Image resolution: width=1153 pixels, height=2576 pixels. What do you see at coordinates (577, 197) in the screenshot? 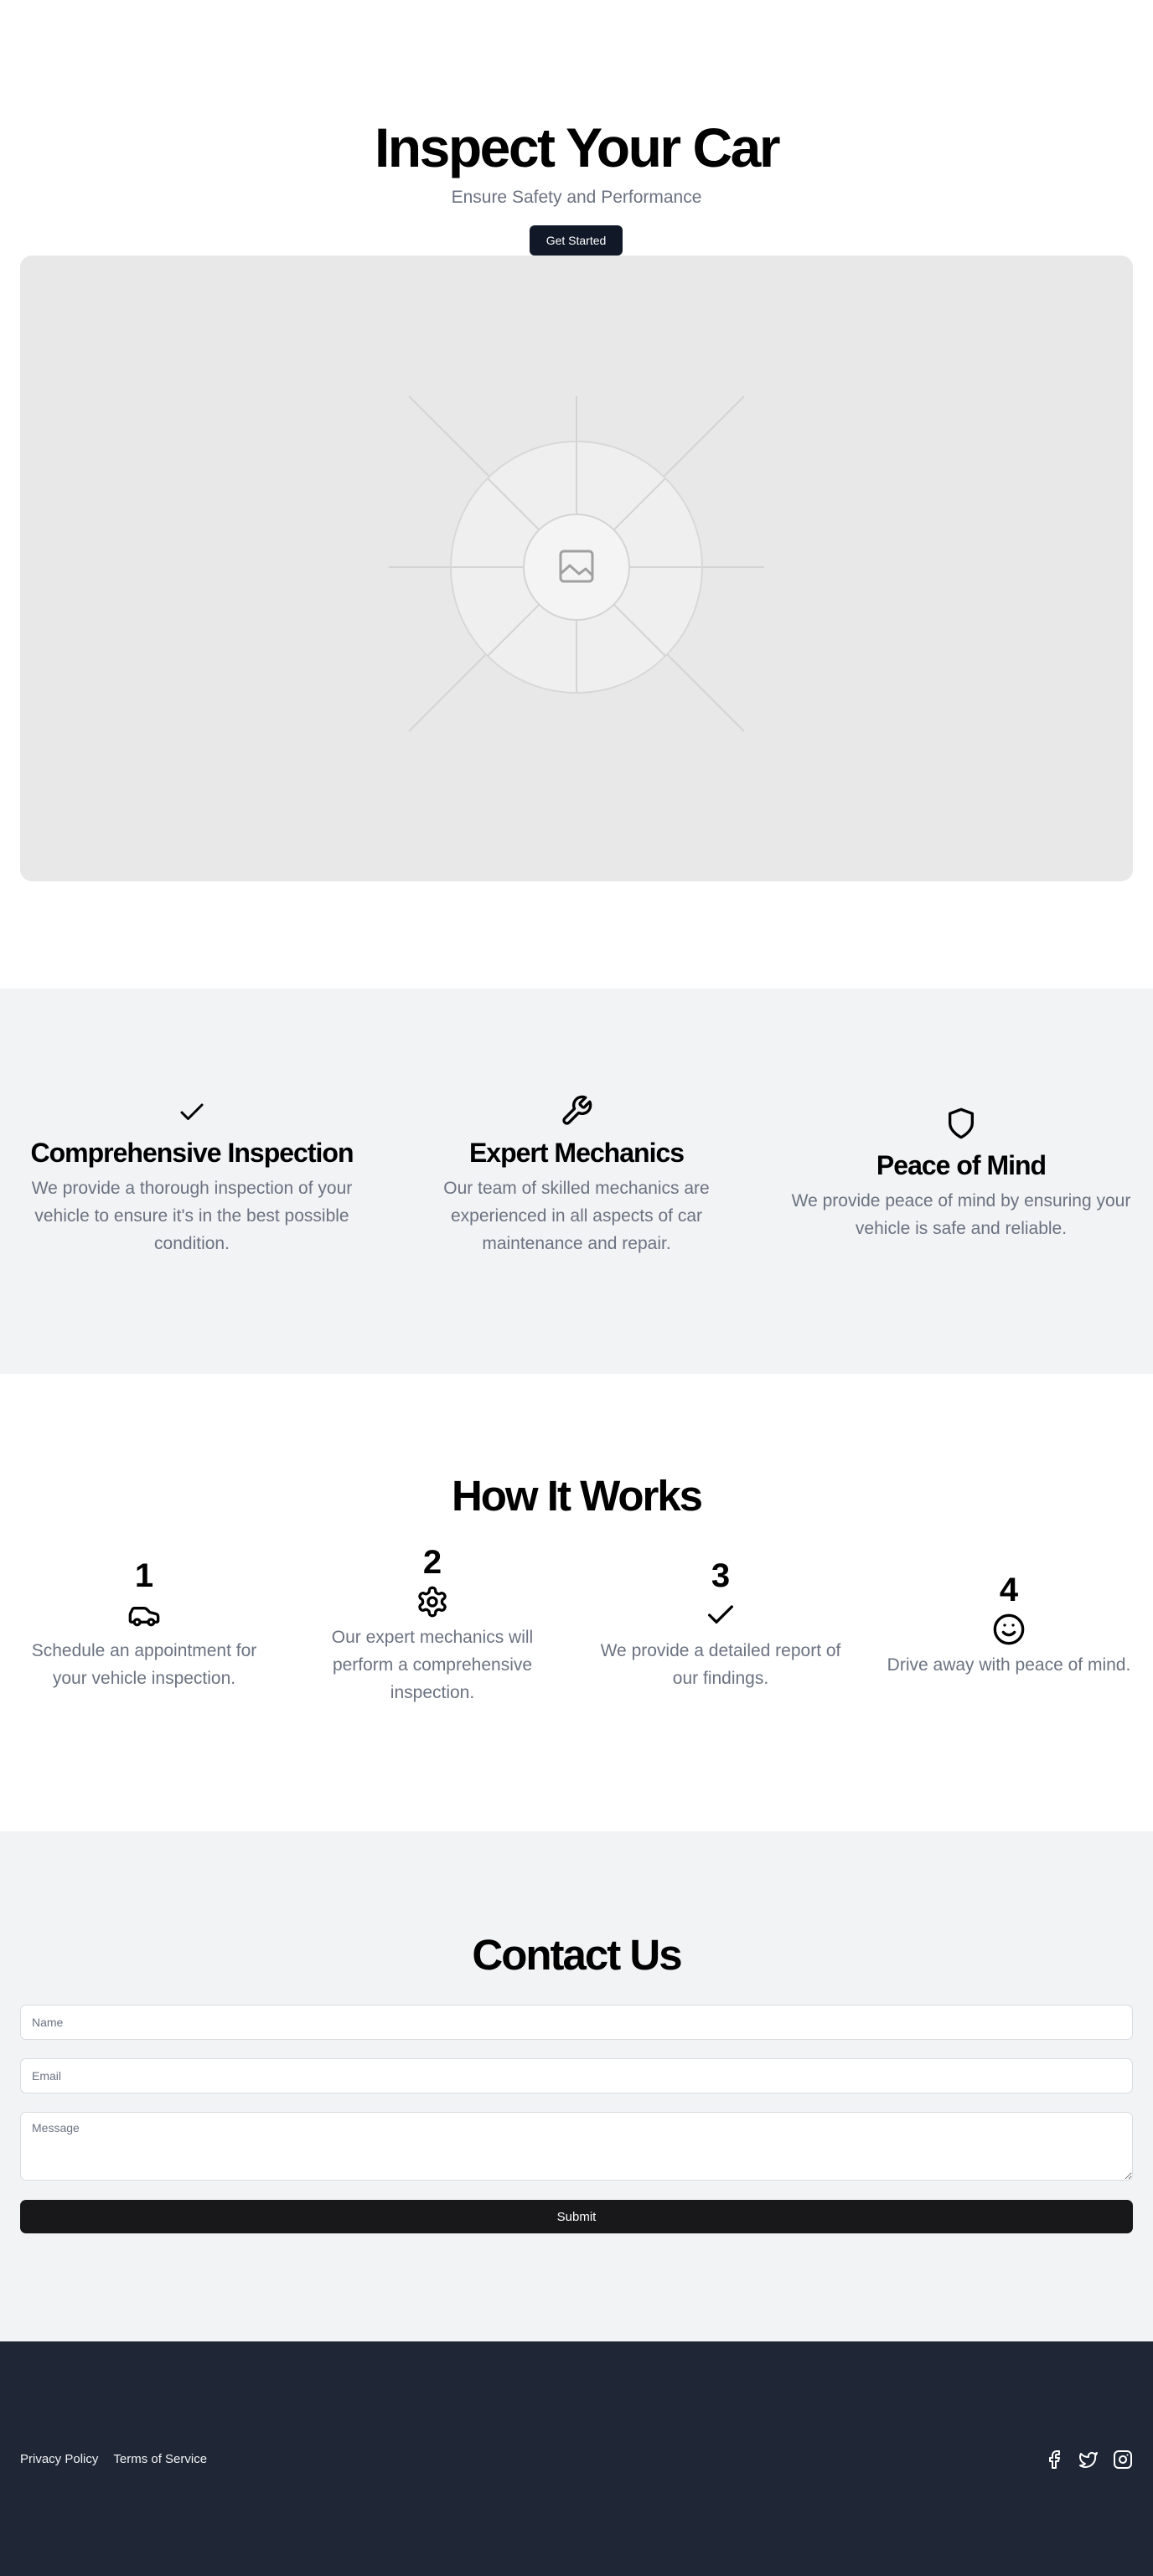
I see `hero-subtitle: Ensure Safety and Performance` at bounding box center [577, 197].